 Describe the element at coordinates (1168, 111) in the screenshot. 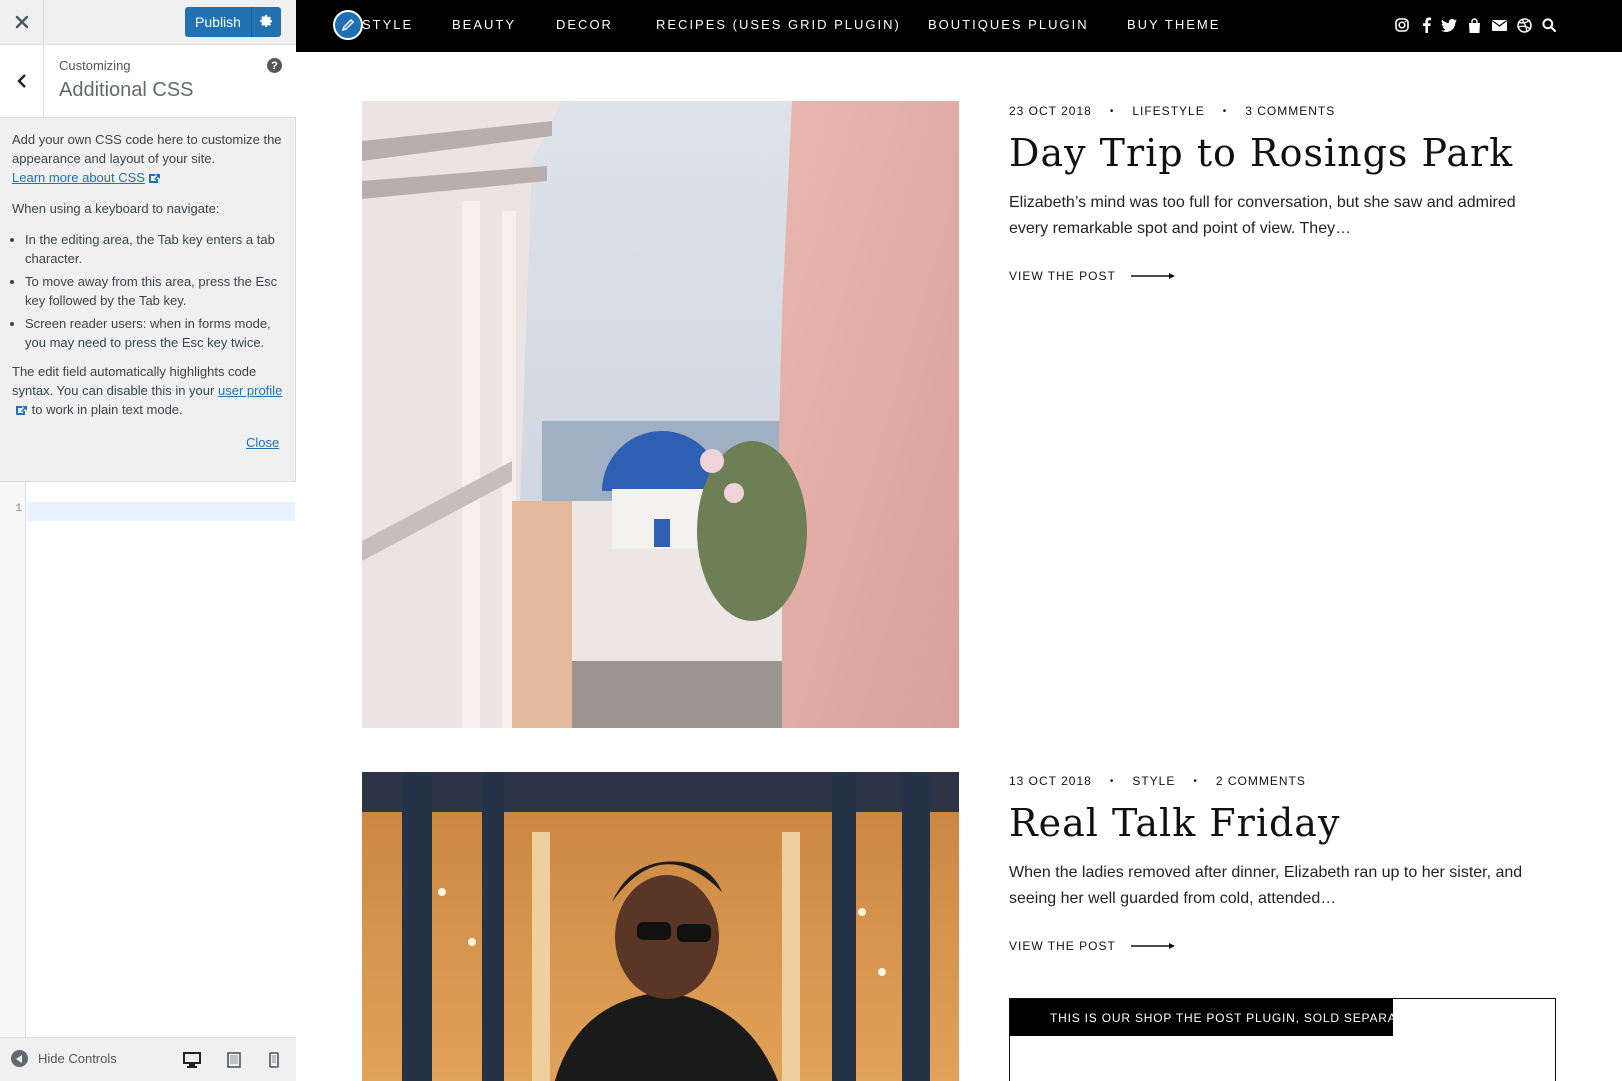

I see `post-category-link: LIFESTYLE` at that location.